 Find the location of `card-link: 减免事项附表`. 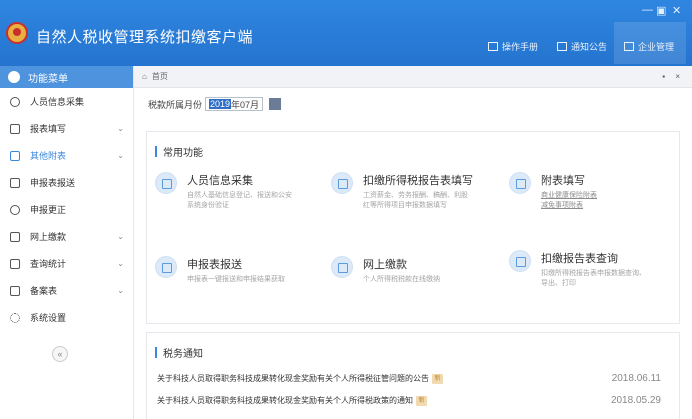

card-link: 减免事项附表 is located at coordinates (569, 206).